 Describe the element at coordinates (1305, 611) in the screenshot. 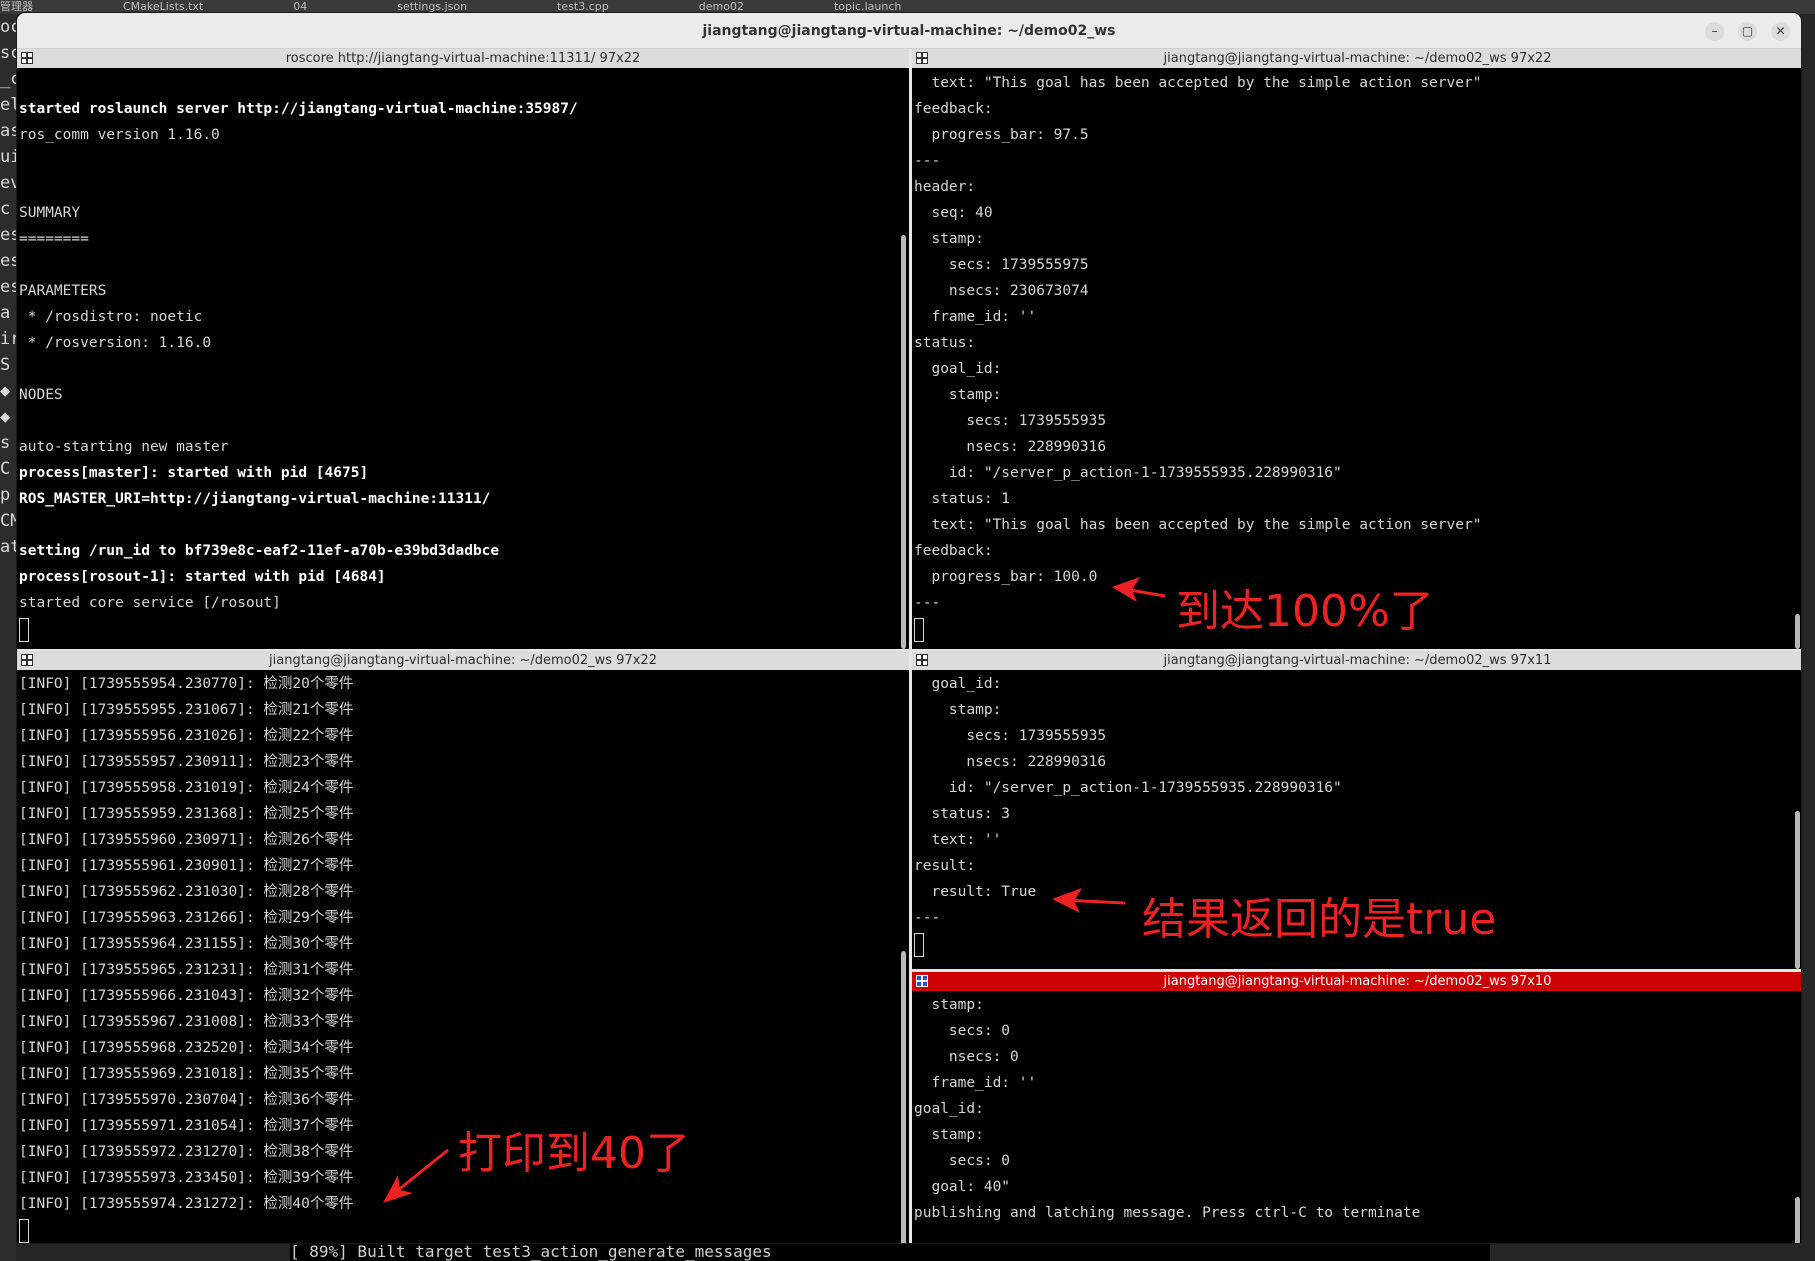

I see `annotation-reach-100: 到达100%了` at that location.